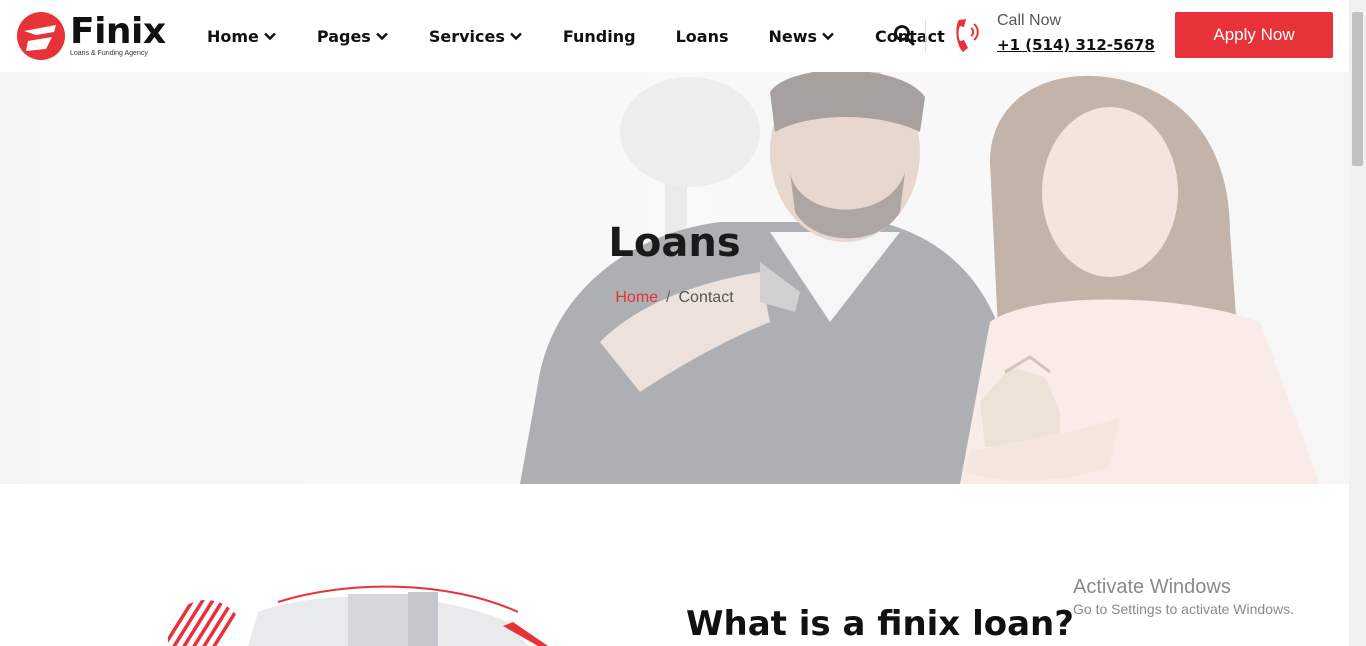 This screenshot has height=646, width=1366. I want to click on breadcrumb: Home / Contact, so click(674, 298).